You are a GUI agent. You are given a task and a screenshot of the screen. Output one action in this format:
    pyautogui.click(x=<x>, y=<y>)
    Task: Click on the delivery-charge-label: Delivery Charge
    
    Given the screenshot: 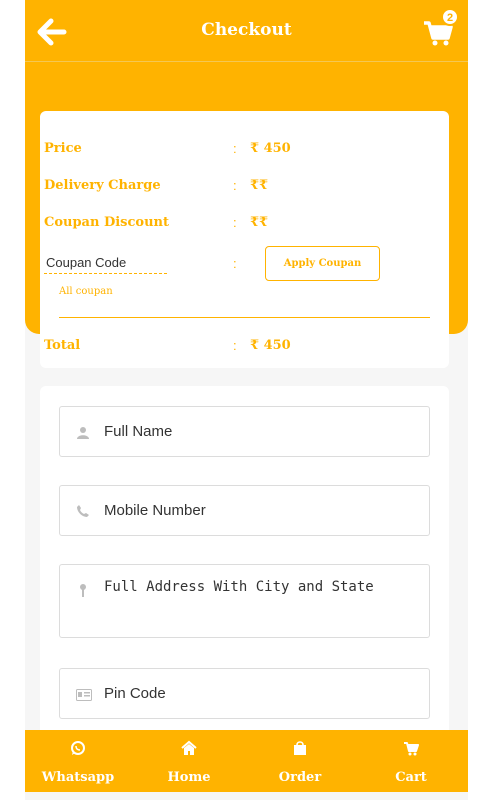 What is the action you would take?
    pyautogui.click(x=102, y=185)
    